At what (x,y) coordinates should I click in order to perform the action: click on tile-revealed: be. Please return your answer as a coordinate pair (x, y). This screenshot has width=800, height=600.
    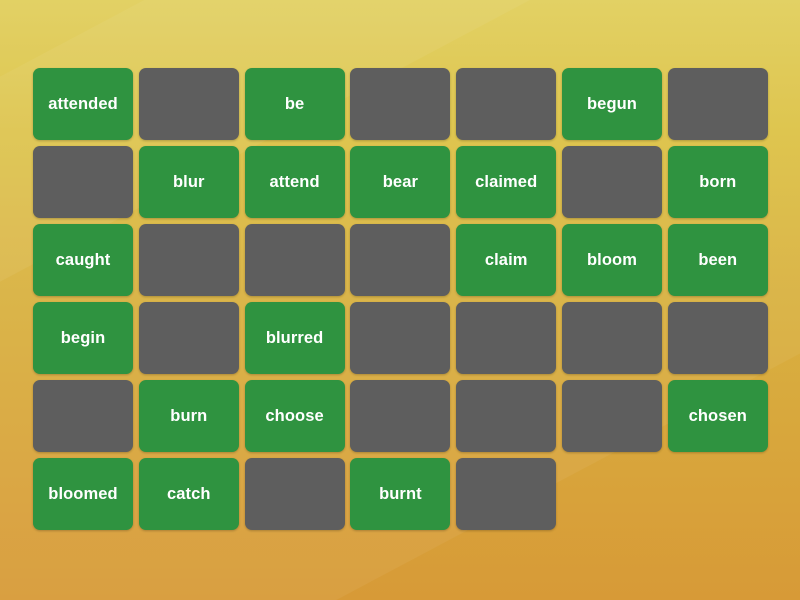
    Looking at the image, I should click on (294, 104).